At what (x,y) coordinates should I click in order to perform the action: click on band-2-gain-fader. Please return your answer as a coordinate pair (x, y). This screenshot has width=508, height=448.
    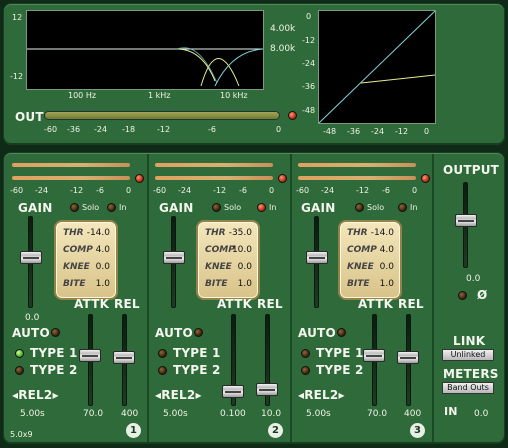
    Looking at the image, I should click on (174, 257).